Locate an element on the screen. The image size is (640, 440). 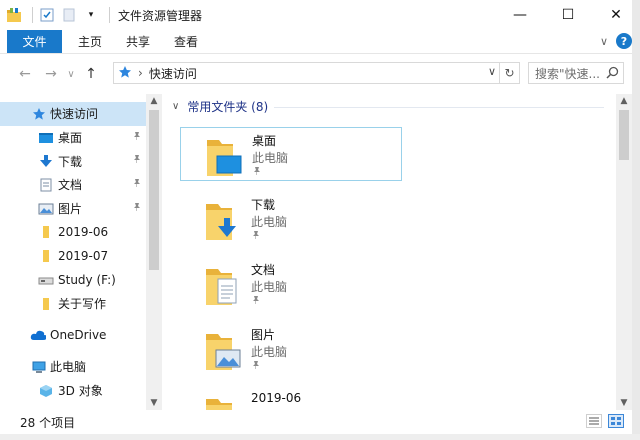
tab-share: 共享 is located at coordinates (138, 41).